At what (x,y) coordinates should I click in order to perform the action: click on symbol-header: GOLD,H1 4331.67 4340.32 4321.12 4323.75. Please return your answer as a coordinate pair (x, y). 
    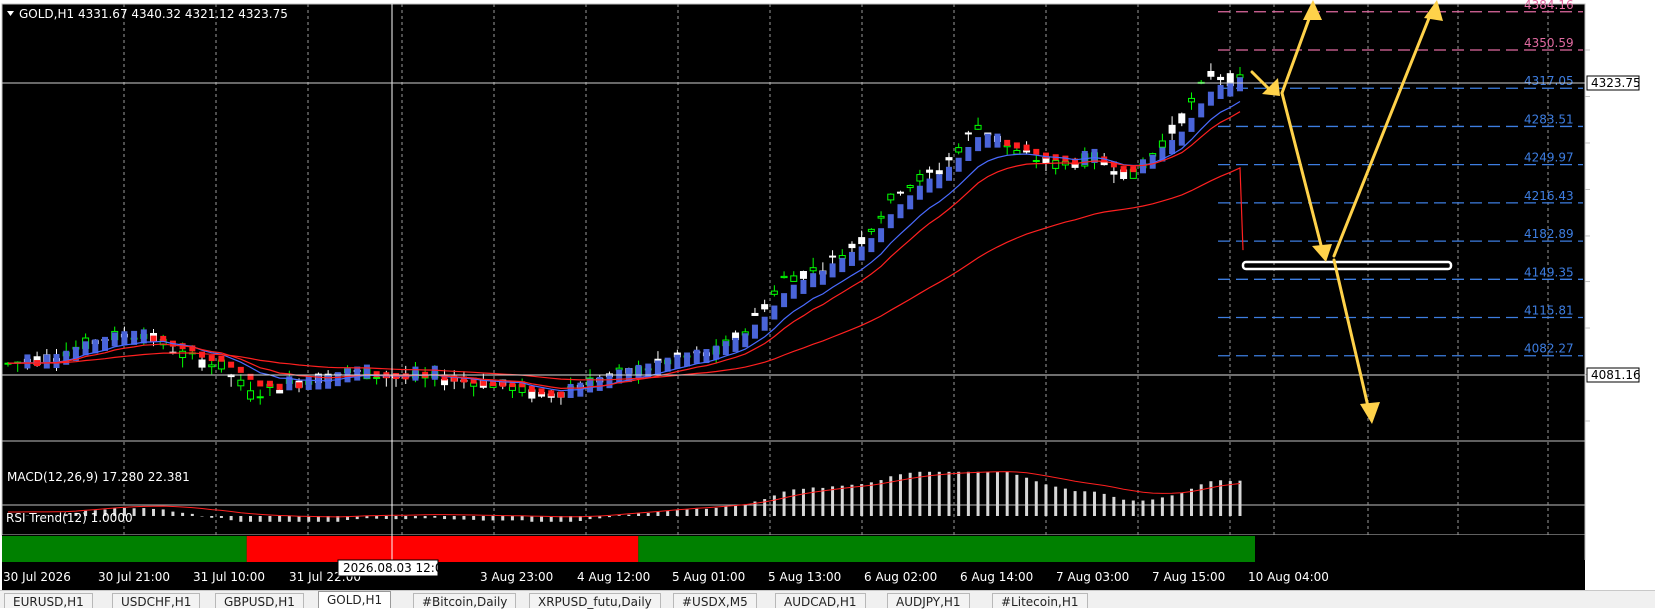
    Looking at the image, I should click on (153, 14).